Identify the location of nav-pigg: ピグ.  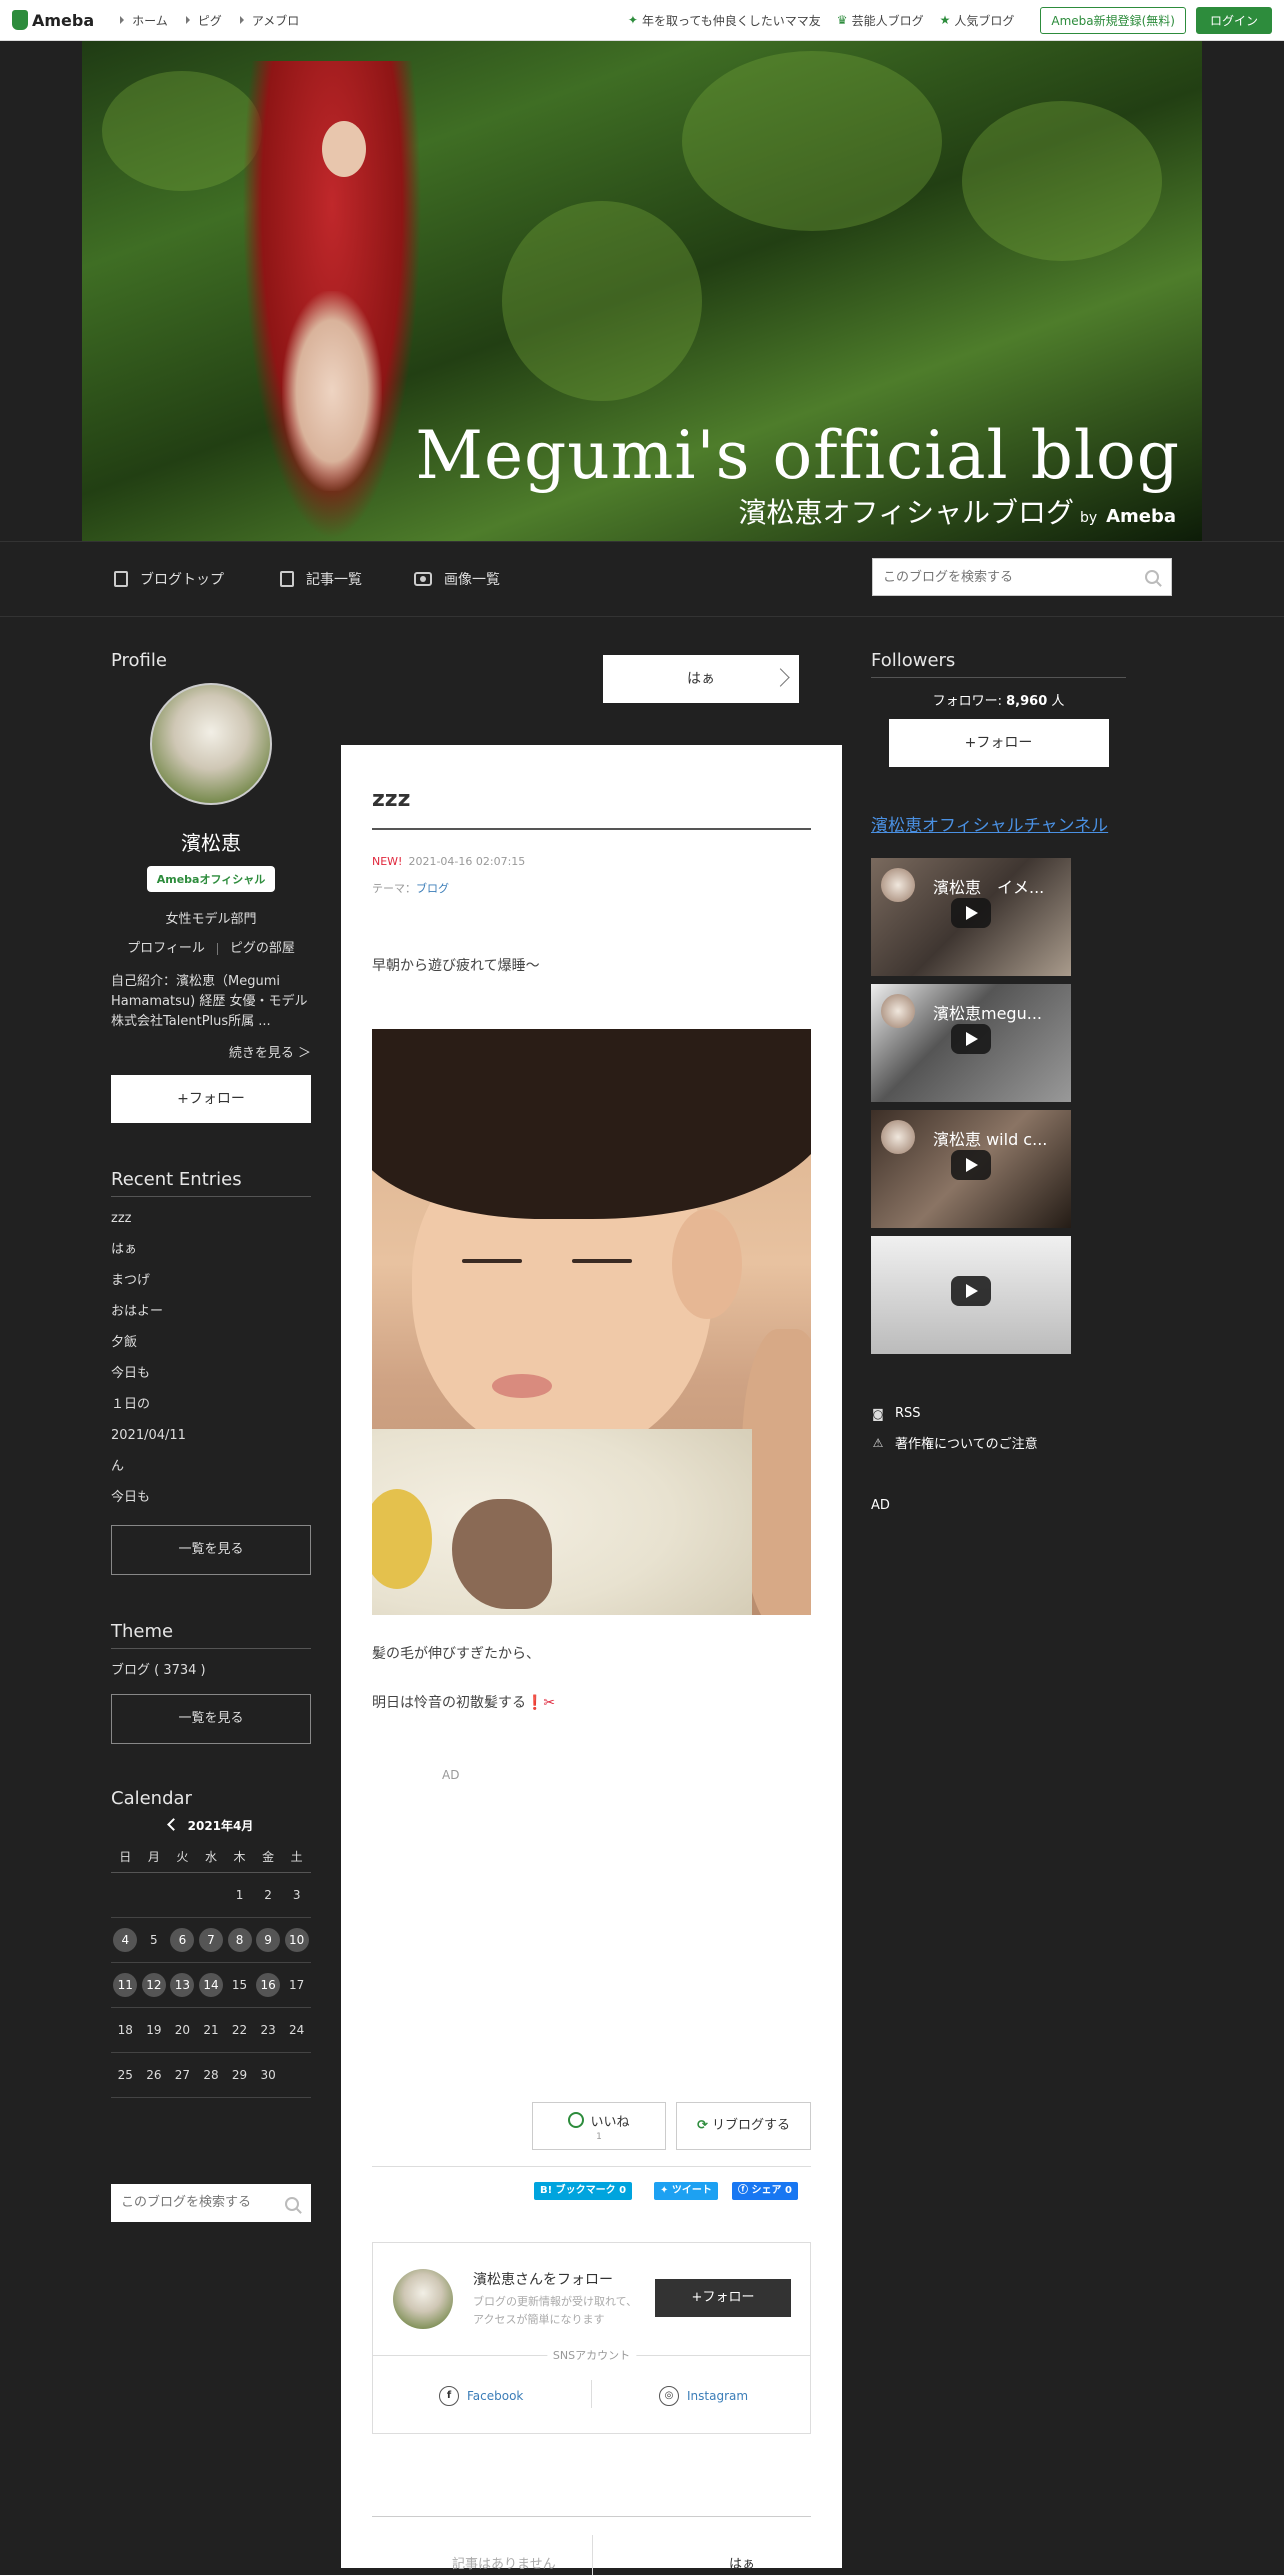
(204, 20).